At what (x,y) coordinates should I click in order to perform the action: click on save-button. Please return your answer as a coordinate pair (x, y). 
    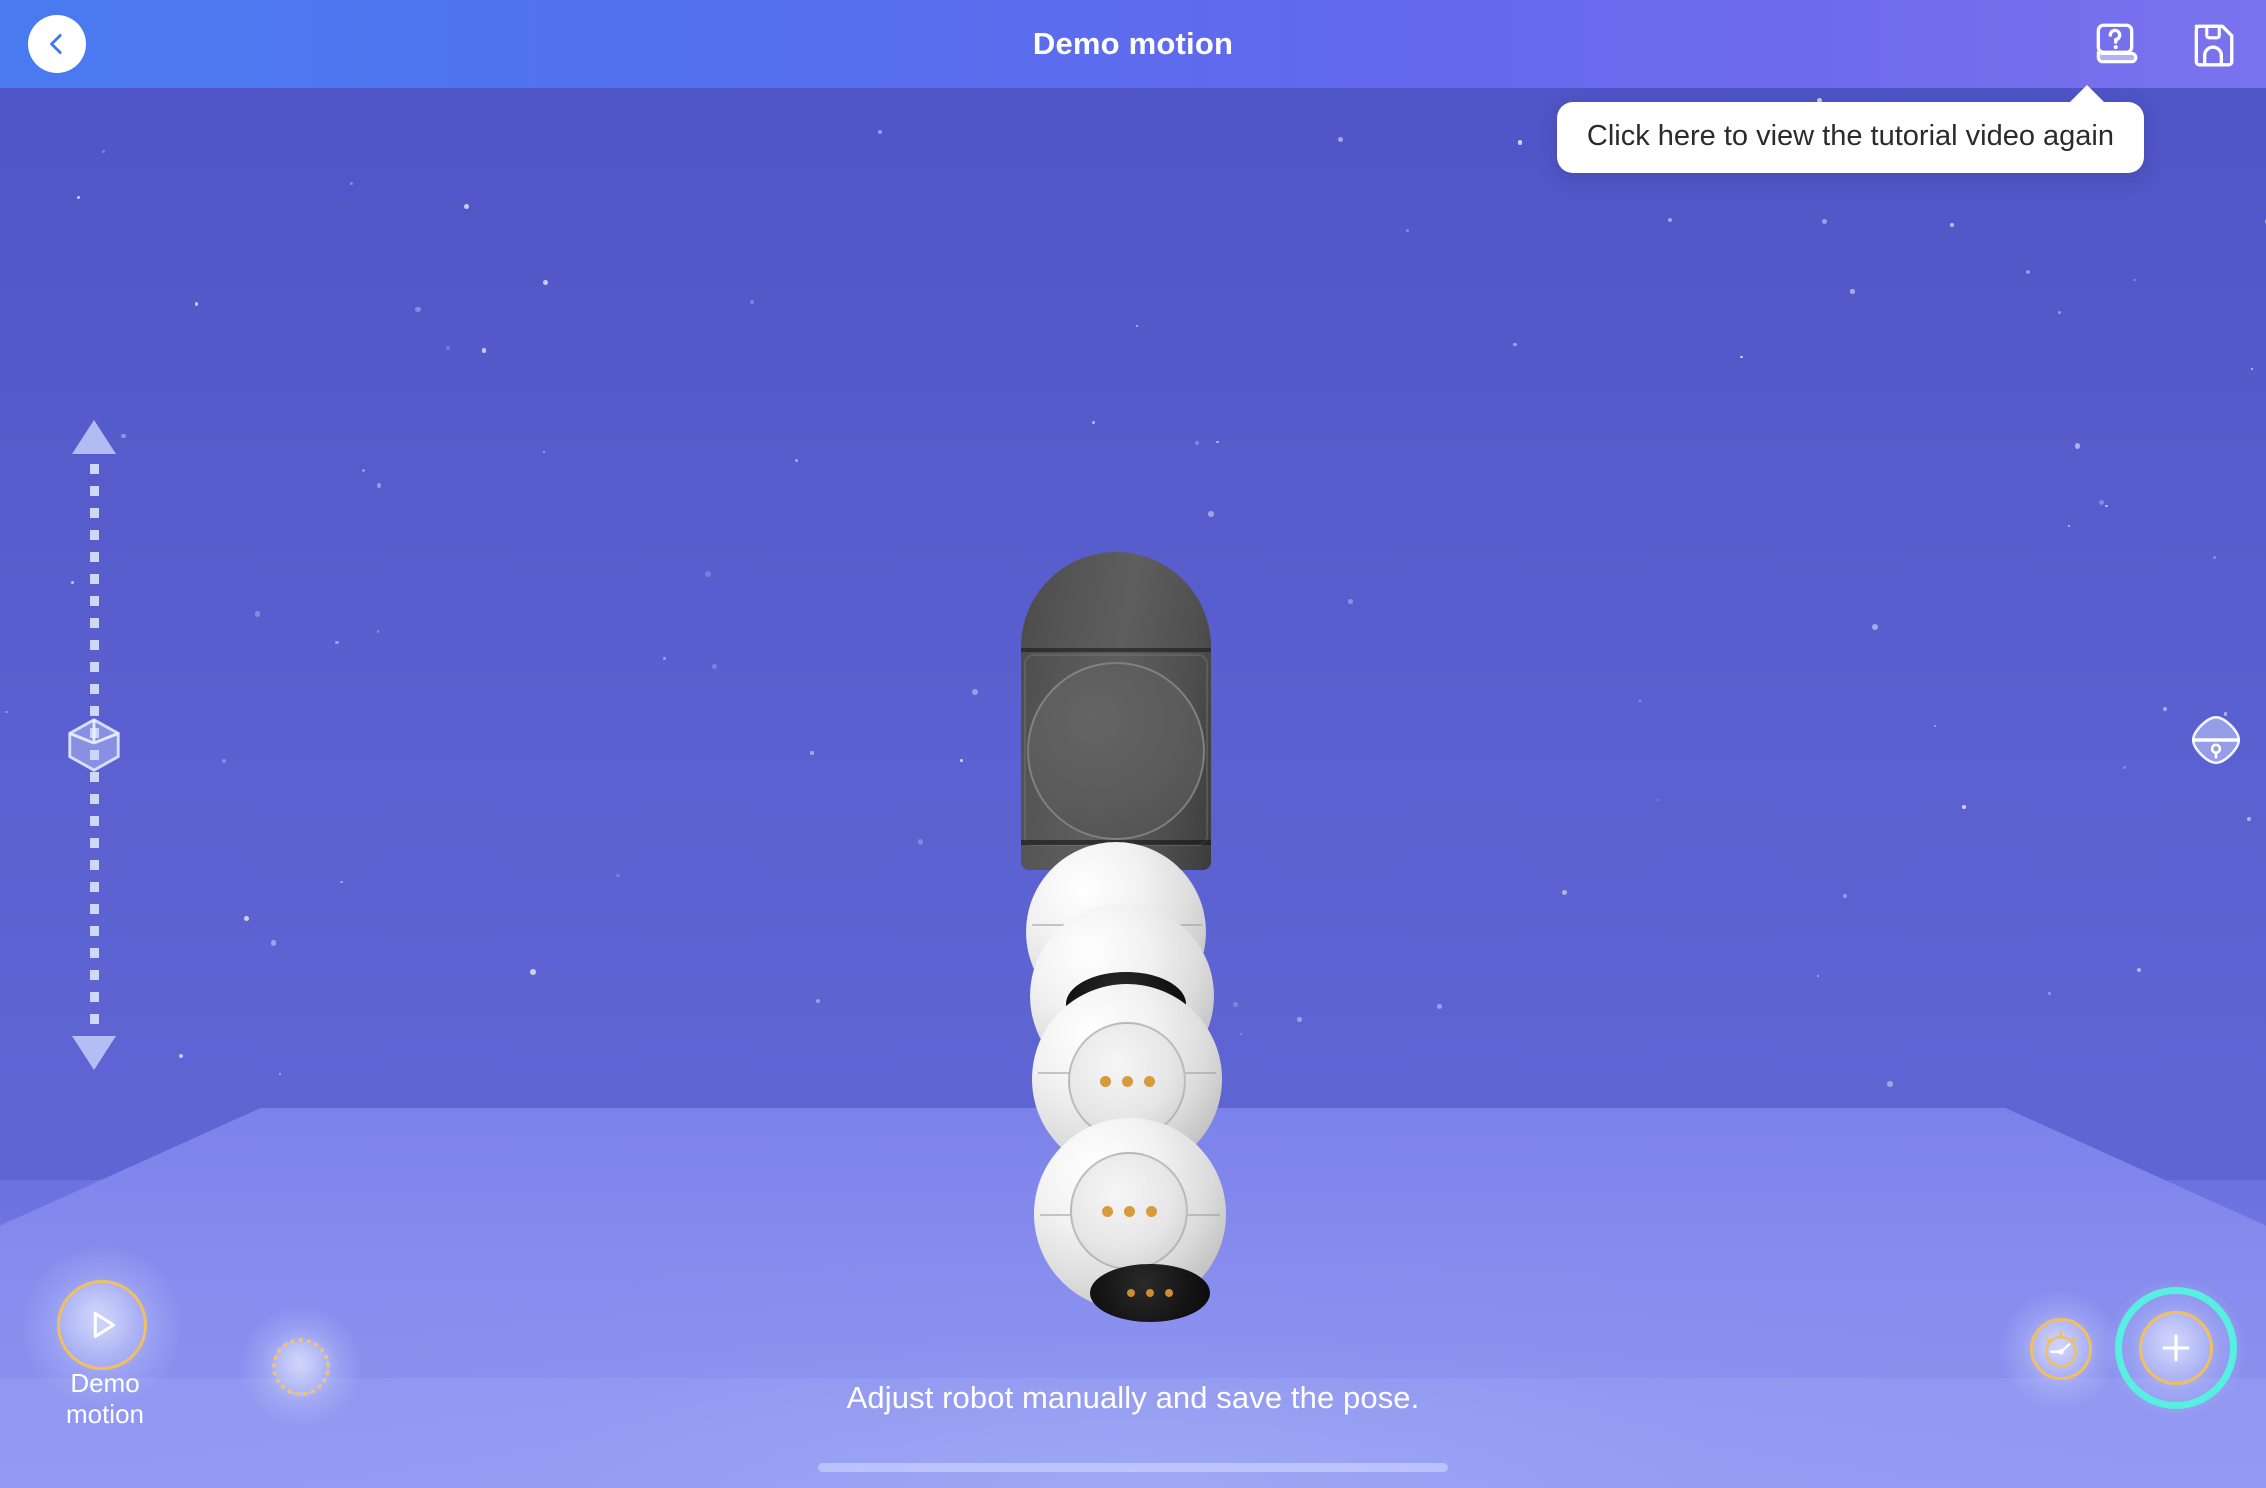
    Looking at the image, I should click on (2213, 44).